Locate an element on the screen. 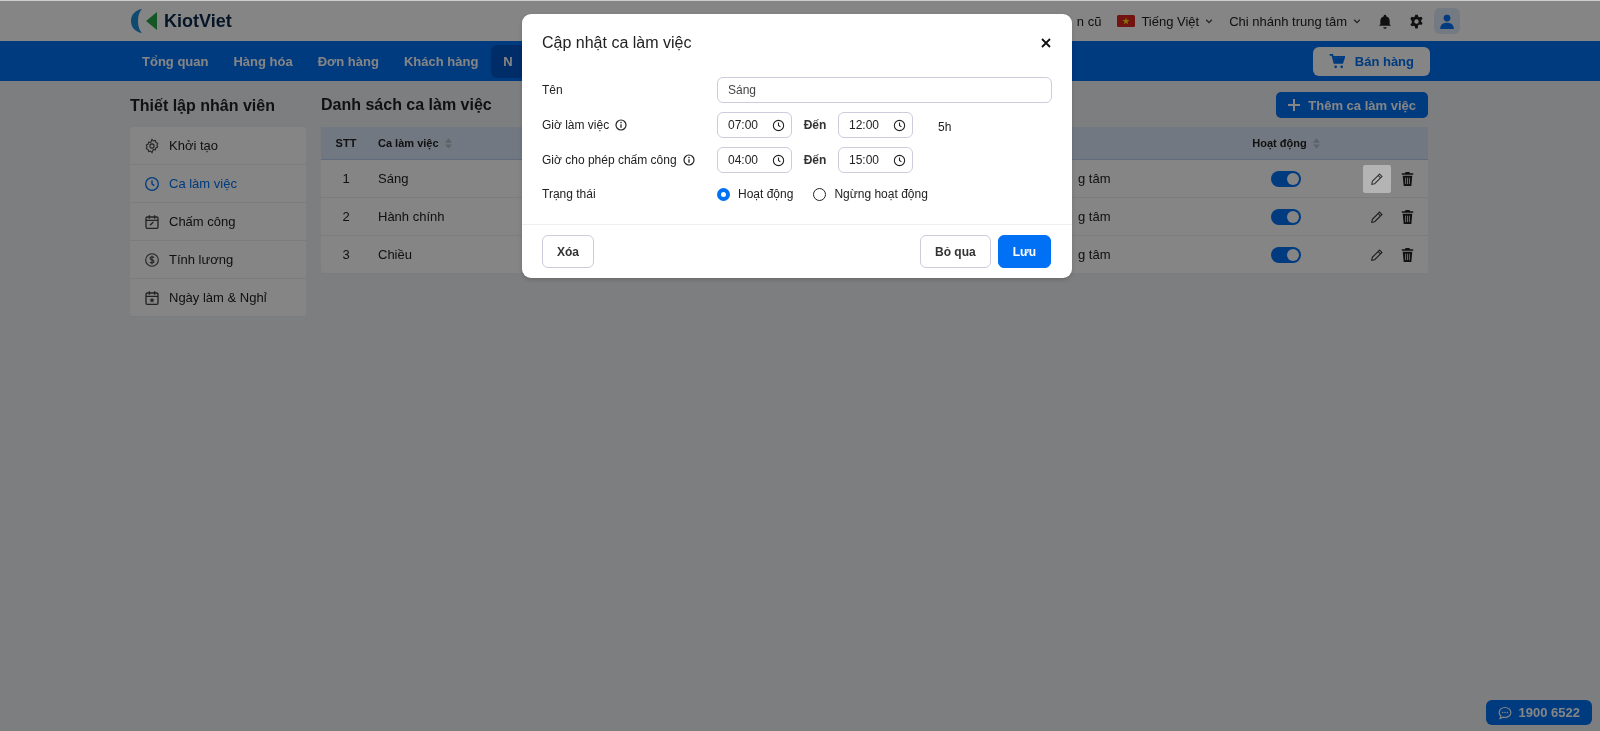 The height and width of the screenshot is (731, 1600). user-avatar is located at coordinates (1447, 21).